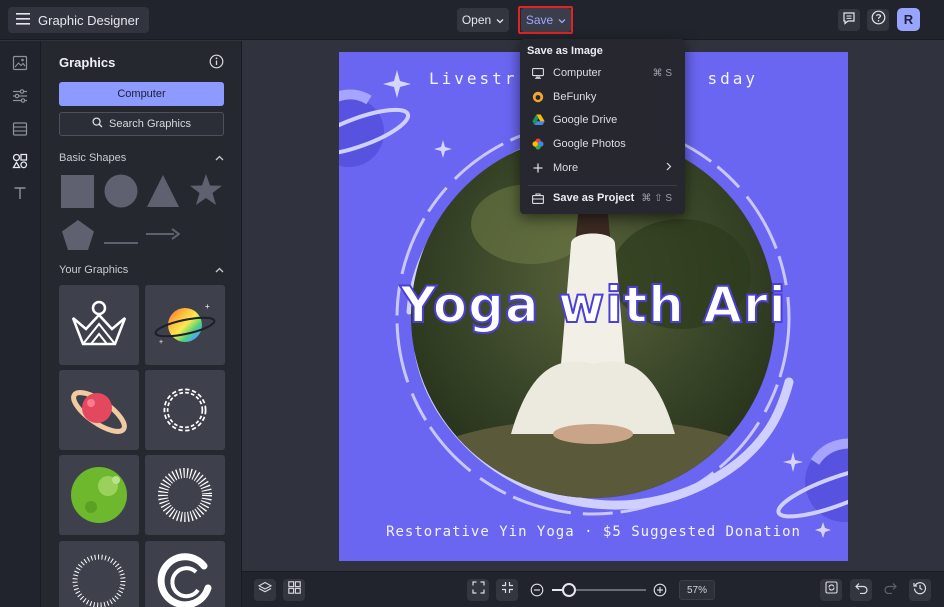 The image size is (944, 607). I want to click on save-as-image-title: Save as Image, so click(565, 51).